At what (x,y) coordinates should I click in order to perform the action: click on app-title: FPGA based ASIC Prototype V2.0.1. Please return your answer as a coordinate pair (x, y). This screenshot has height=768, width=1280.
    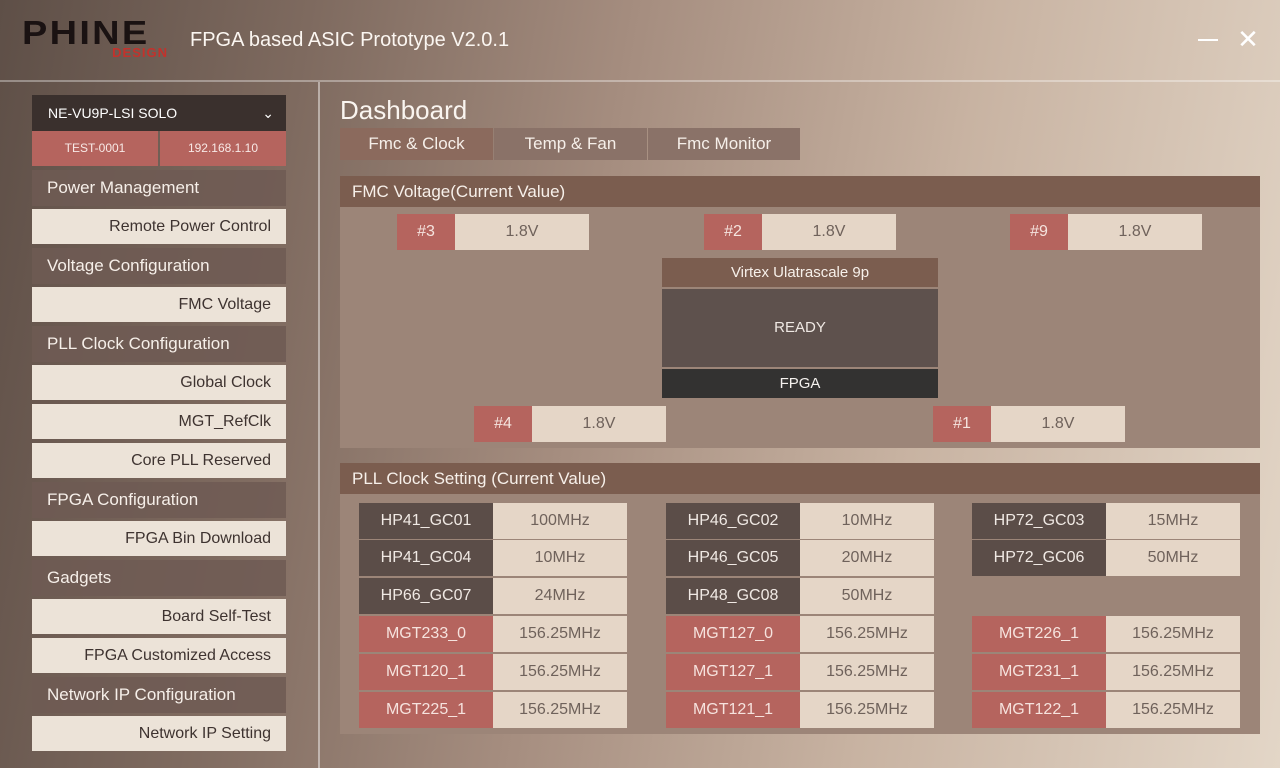
    Looking at the image, I should click on (350, 40).